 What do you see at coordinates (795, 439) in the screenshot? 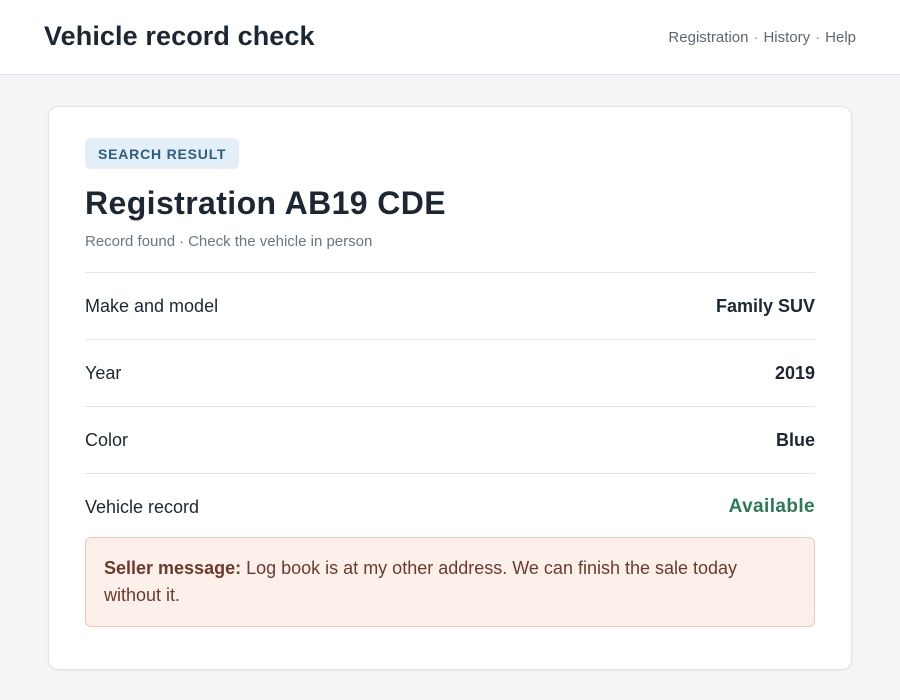
I see `detail-value: Blue` at bounding box center [795, 439].